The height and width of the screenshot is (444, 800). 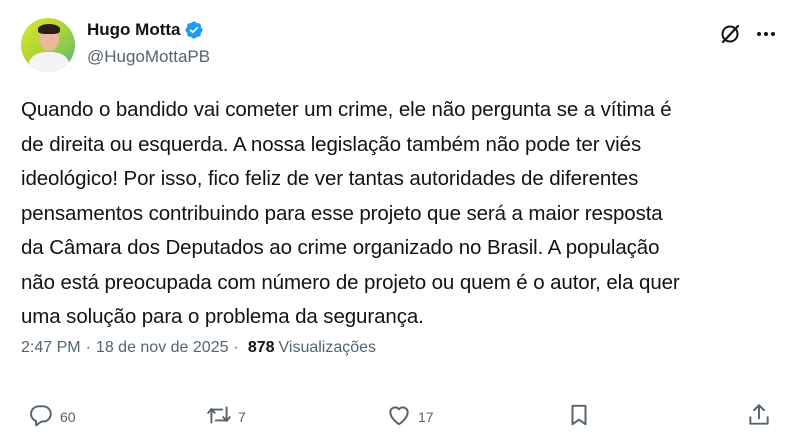 I want to click on avatar-hair, so click(x=49, y=29).